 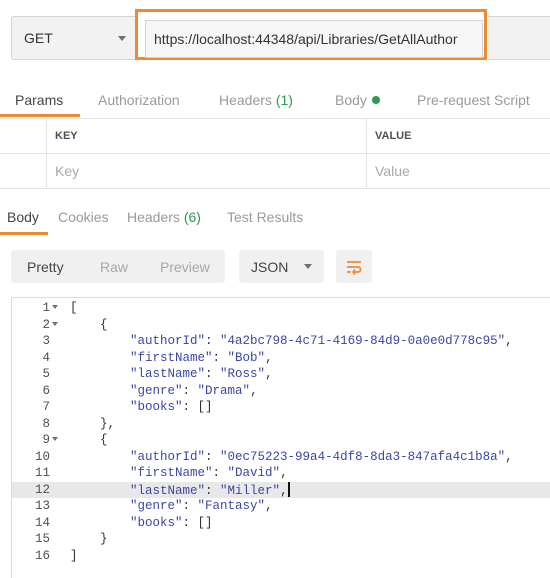 What do you see at coordinates (24, 233) in the screenshot?
I see `active-response-tab-indicator` at bounding box center [24, 233].